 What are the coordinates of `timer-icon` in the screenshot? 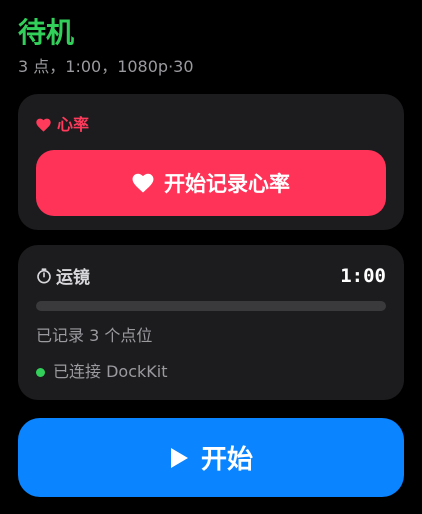 It's located at (44, 275).